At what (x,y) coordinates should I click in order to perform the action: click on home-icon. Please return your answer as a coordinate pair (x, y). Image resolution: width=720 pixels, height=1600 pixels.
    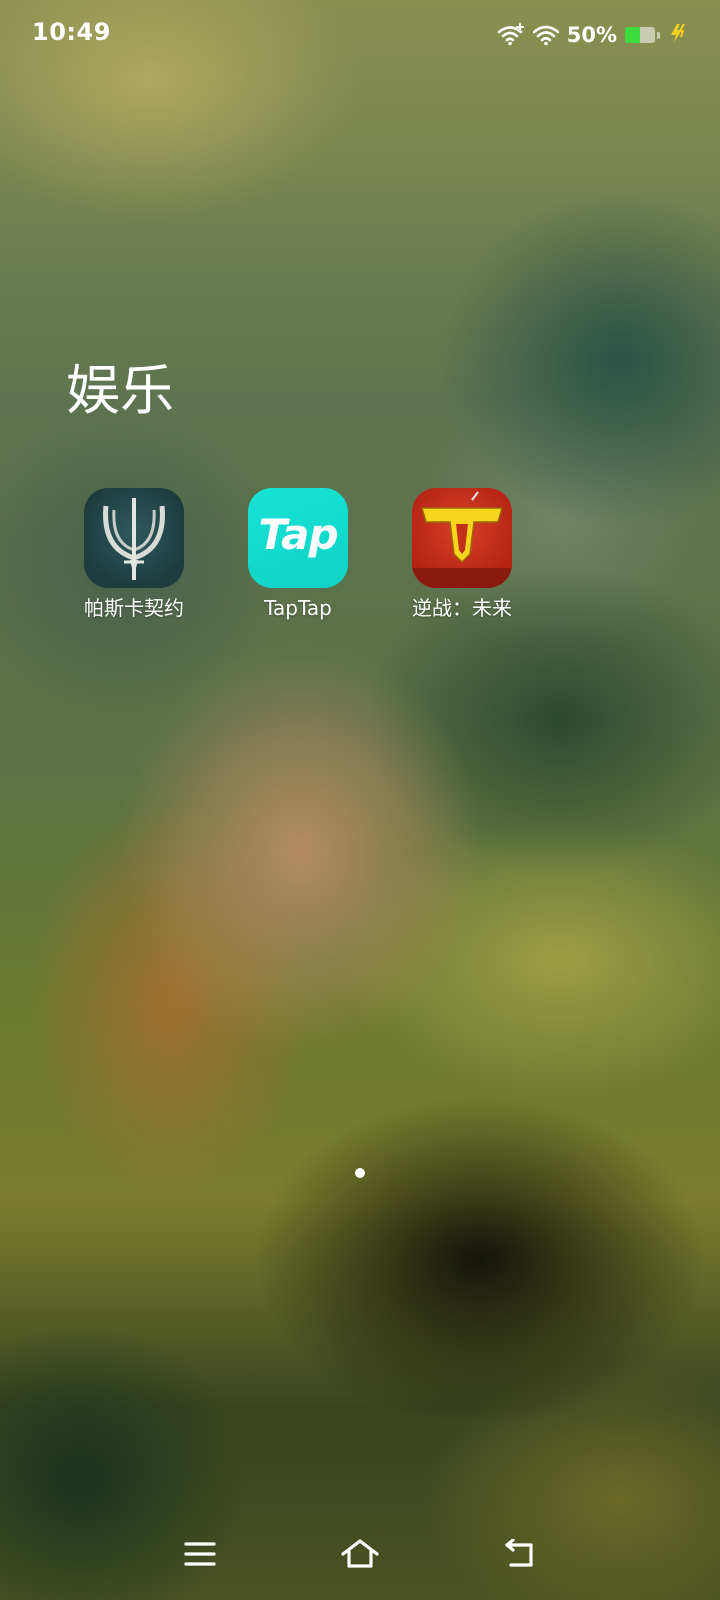
    Looking at the image, I should click on (360, 1554).